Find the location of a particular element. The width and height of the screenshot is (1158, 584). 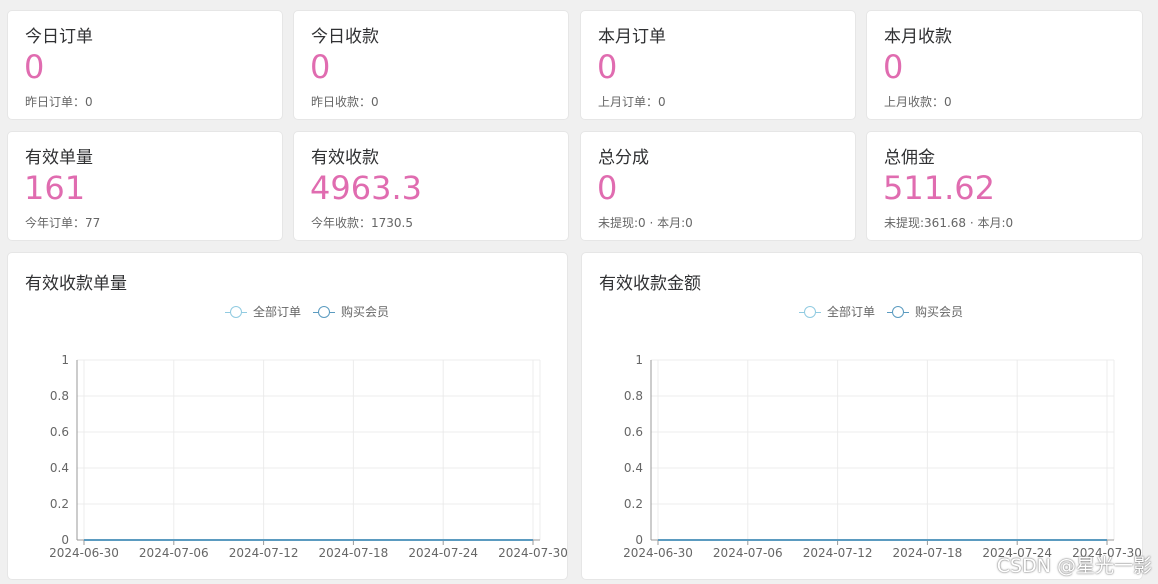

stat-value: 511.62 is located at coordinates (939, 188).